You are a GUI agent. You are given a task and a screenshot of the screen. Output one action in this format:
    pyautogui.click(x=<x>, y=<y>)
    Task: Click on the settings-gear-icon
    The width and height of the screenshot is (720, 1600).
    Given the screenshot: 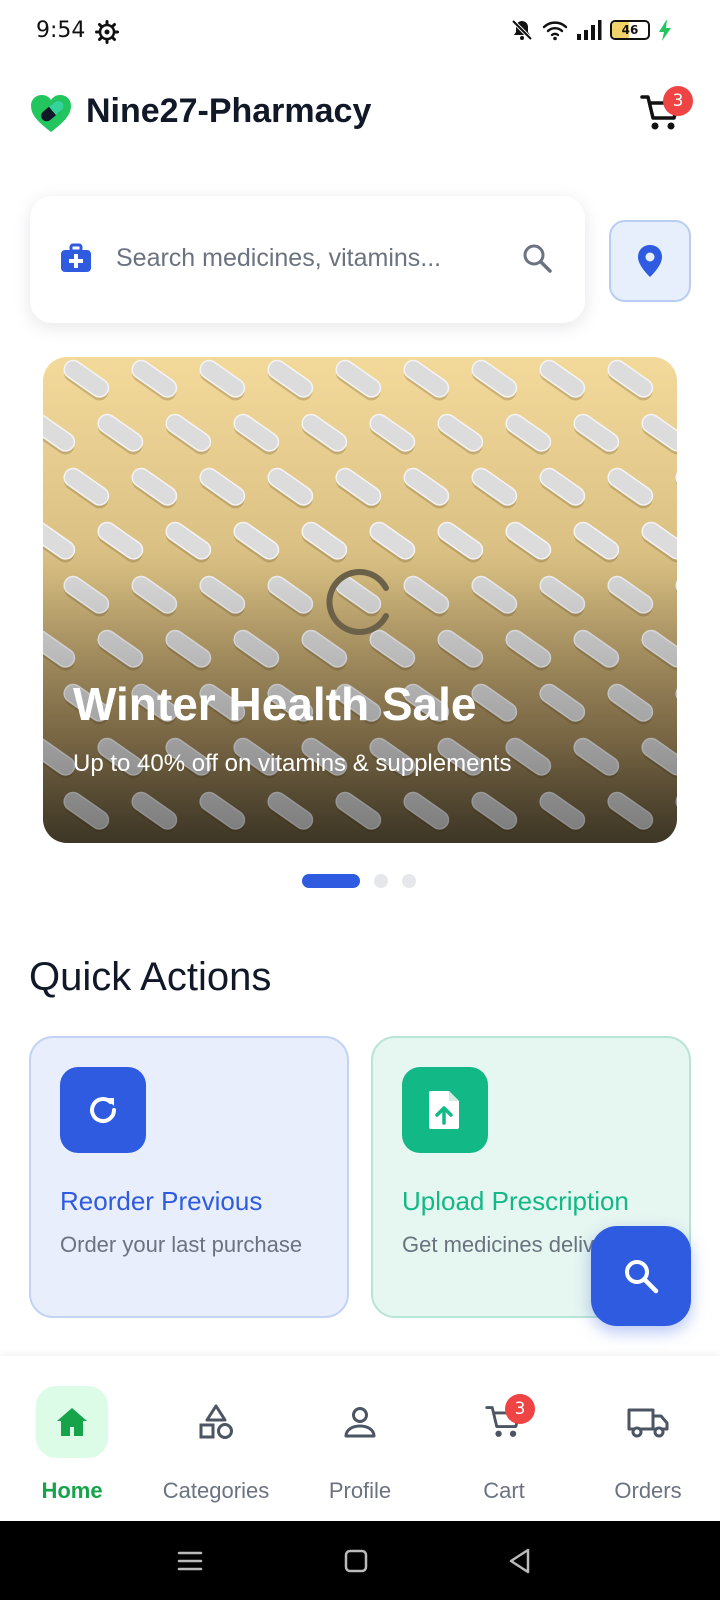 What is the action you would take?
    pyautogui.click(x=107, y=32)
    